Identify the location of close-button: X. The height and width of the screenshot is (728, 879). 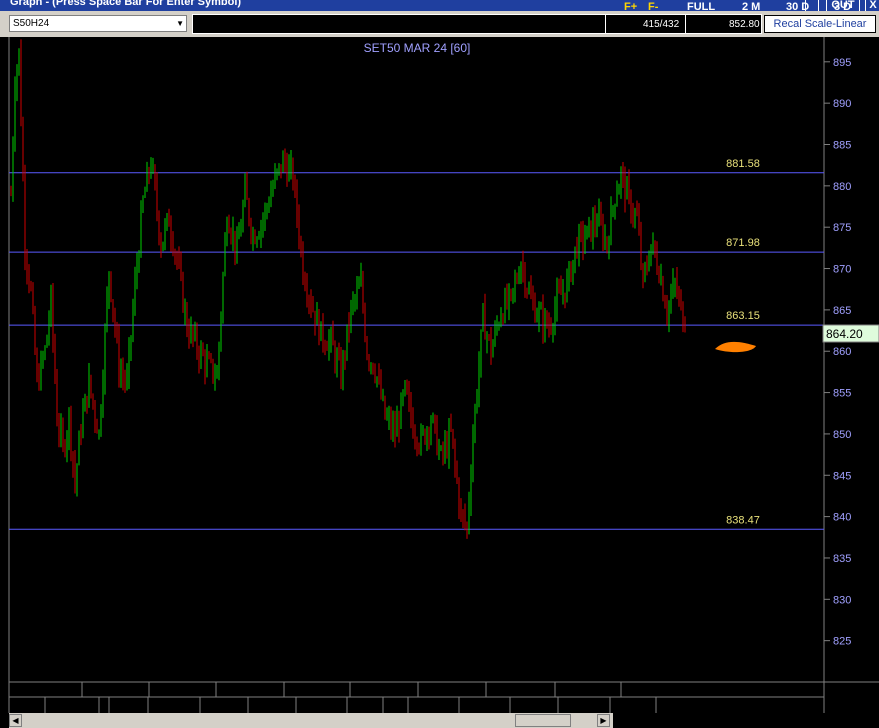
(872, 5).